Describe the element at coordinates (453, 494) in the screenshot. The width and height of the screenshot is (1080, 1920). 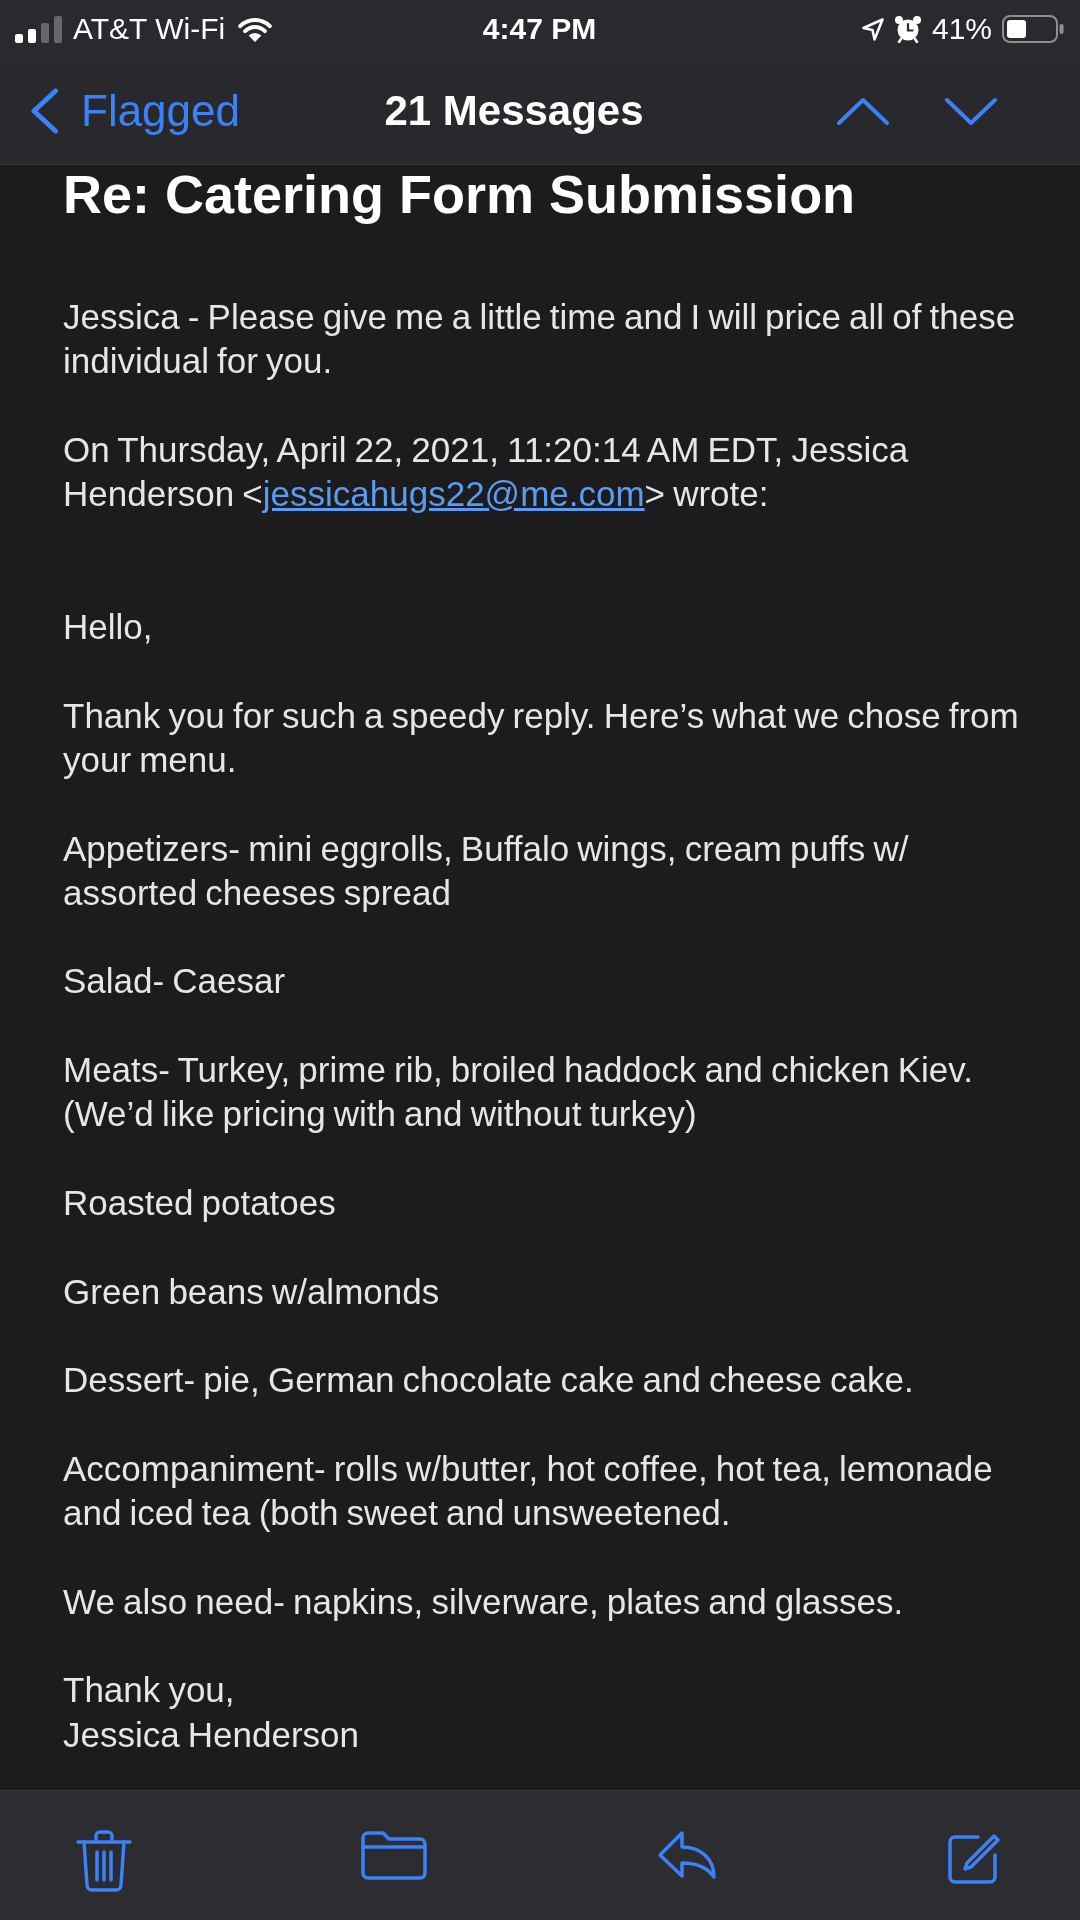
I see `email-link: jessicahugs22@me.com` at that location.